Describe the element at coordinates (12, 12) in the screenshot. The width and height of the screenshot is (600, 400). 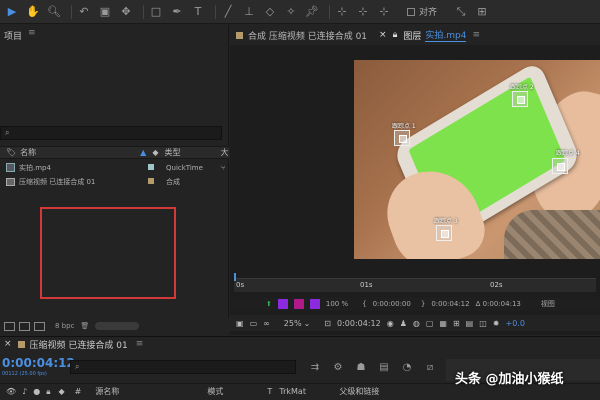
I see `selection-tool-icon: ▶` at that location.